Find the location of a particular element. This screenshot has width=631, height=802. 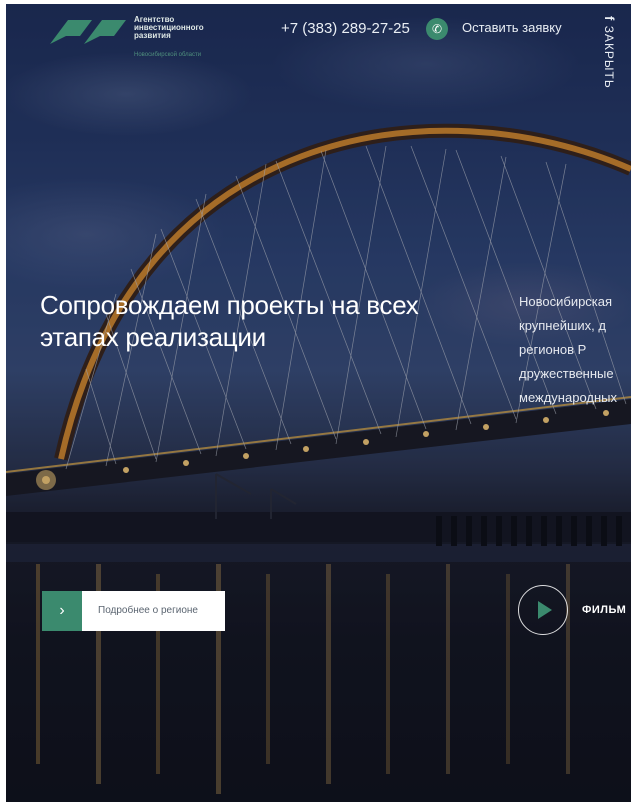

region-details-button: › Подробнее о регионе is located at coordinates (133, 611).